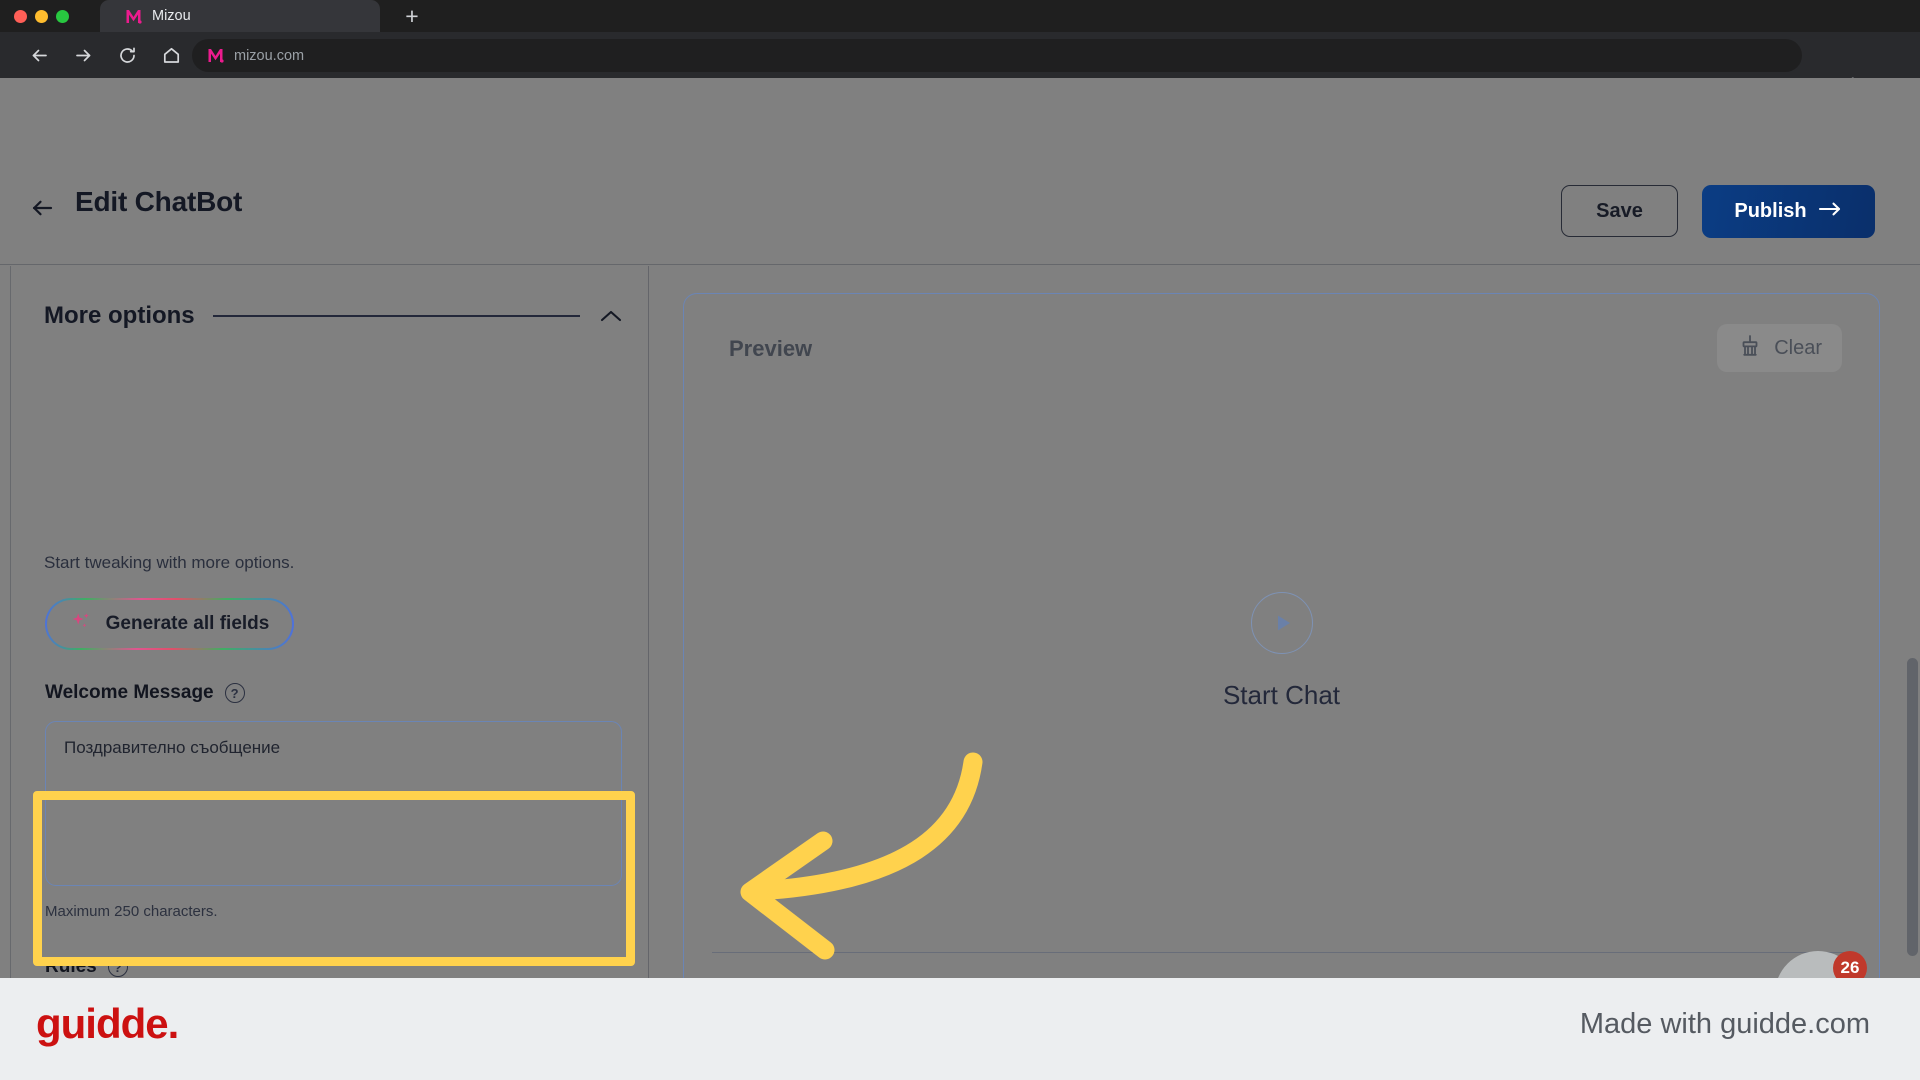 This screenshot has width=1920, height=1080. Describe the element at coordinates (20, 16) in the screenshot. I see `close-window-button` at that location.